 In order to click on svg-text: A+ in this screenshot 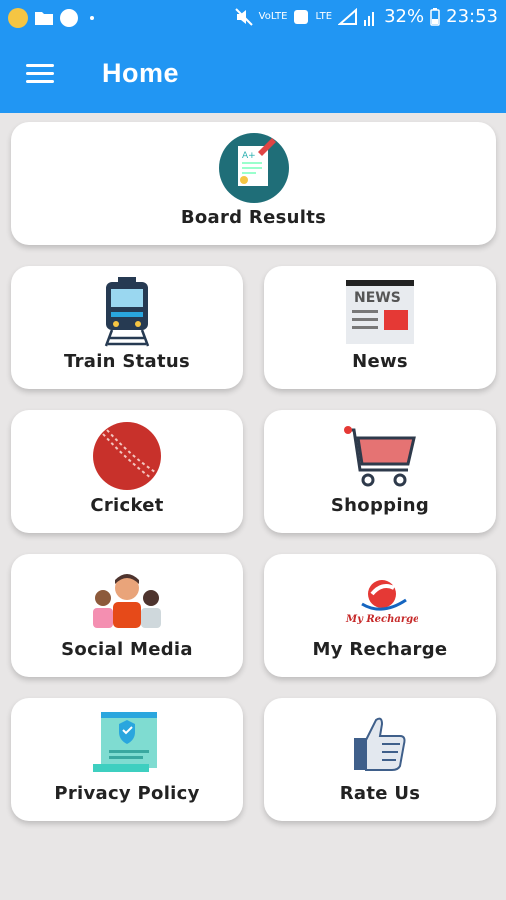, I will do `click(249, 156)`.